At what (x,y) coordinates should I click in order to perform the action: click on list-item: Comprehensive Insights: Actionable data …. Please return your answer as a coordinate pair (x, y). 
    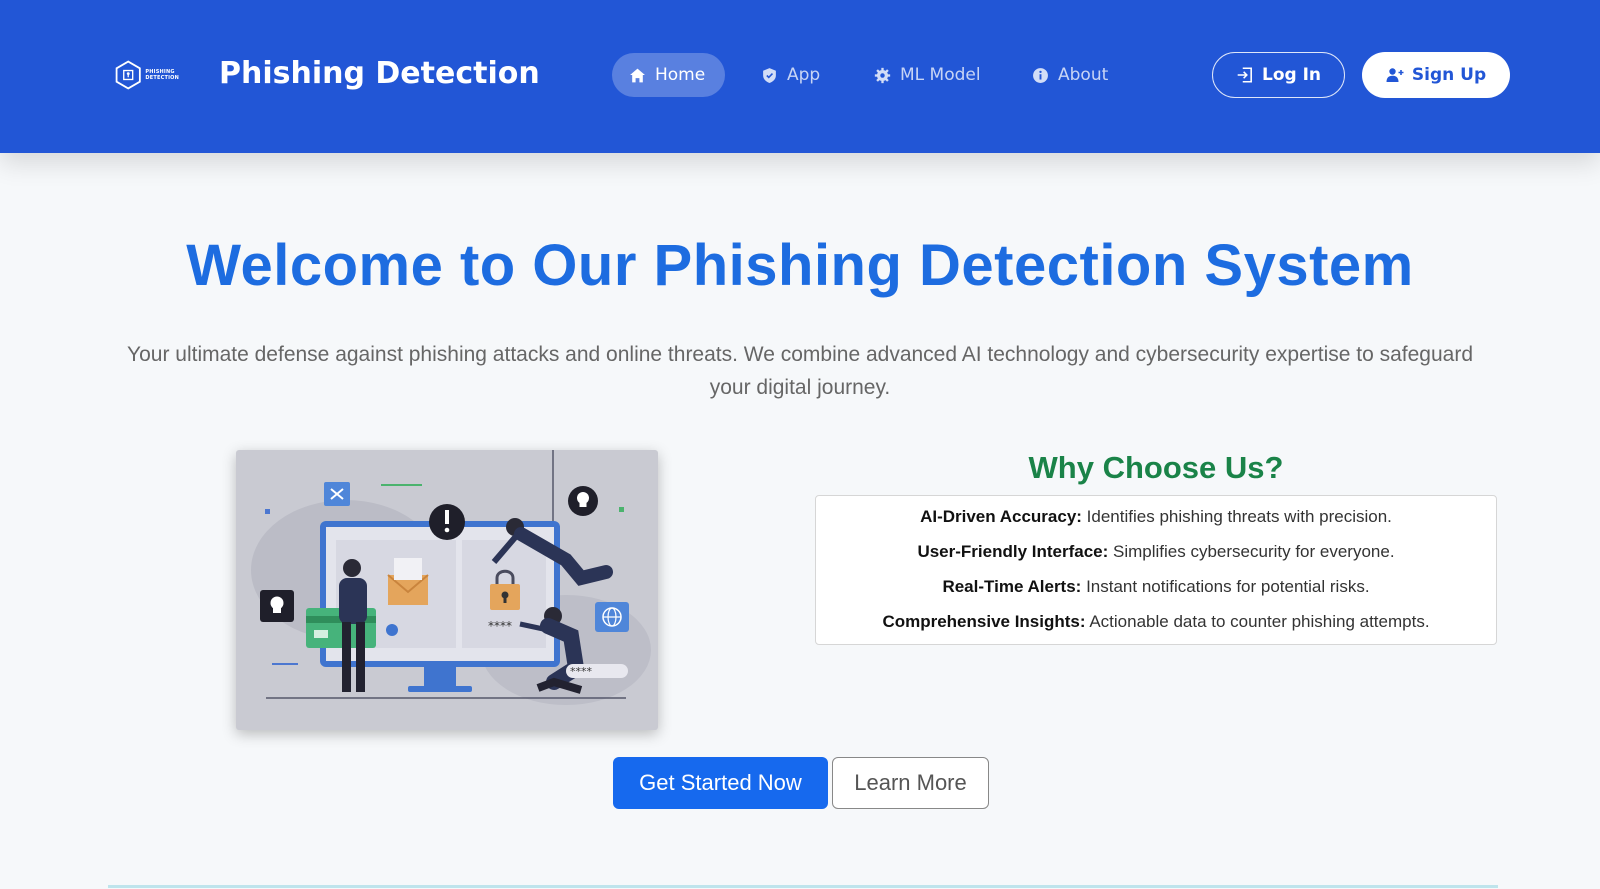
    Looking at the image, I should click on (1156, 621).